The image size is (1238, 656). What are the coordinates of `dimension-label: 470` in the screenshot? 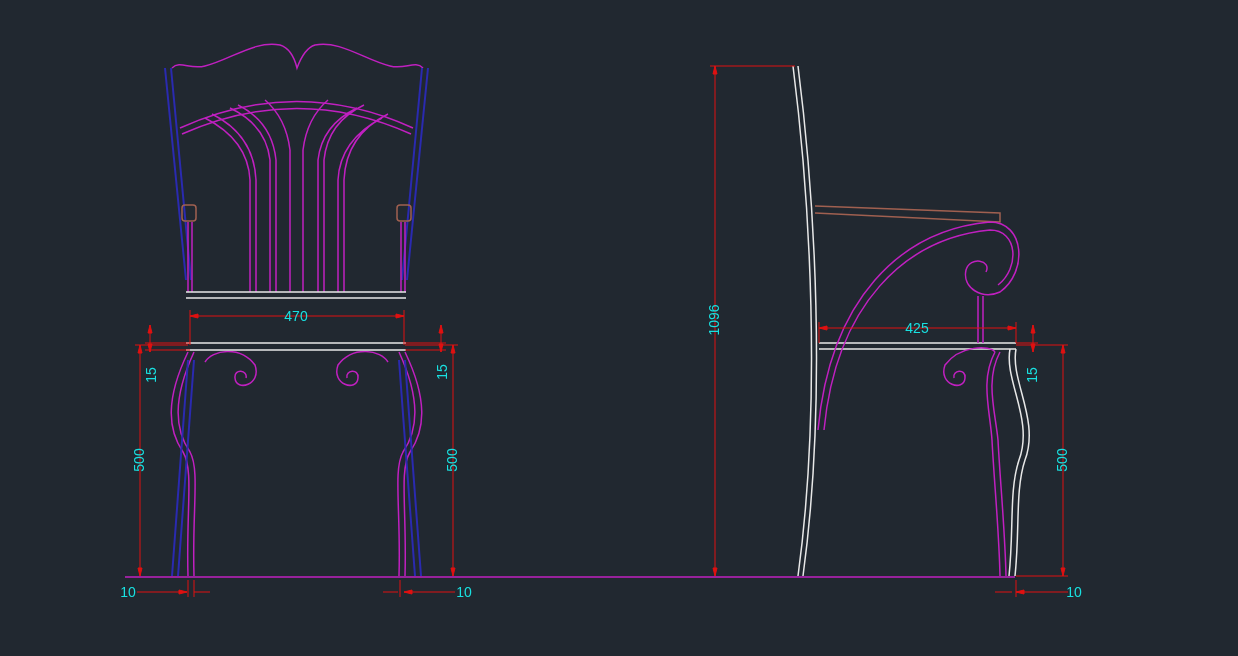 It's located at (296, 315).